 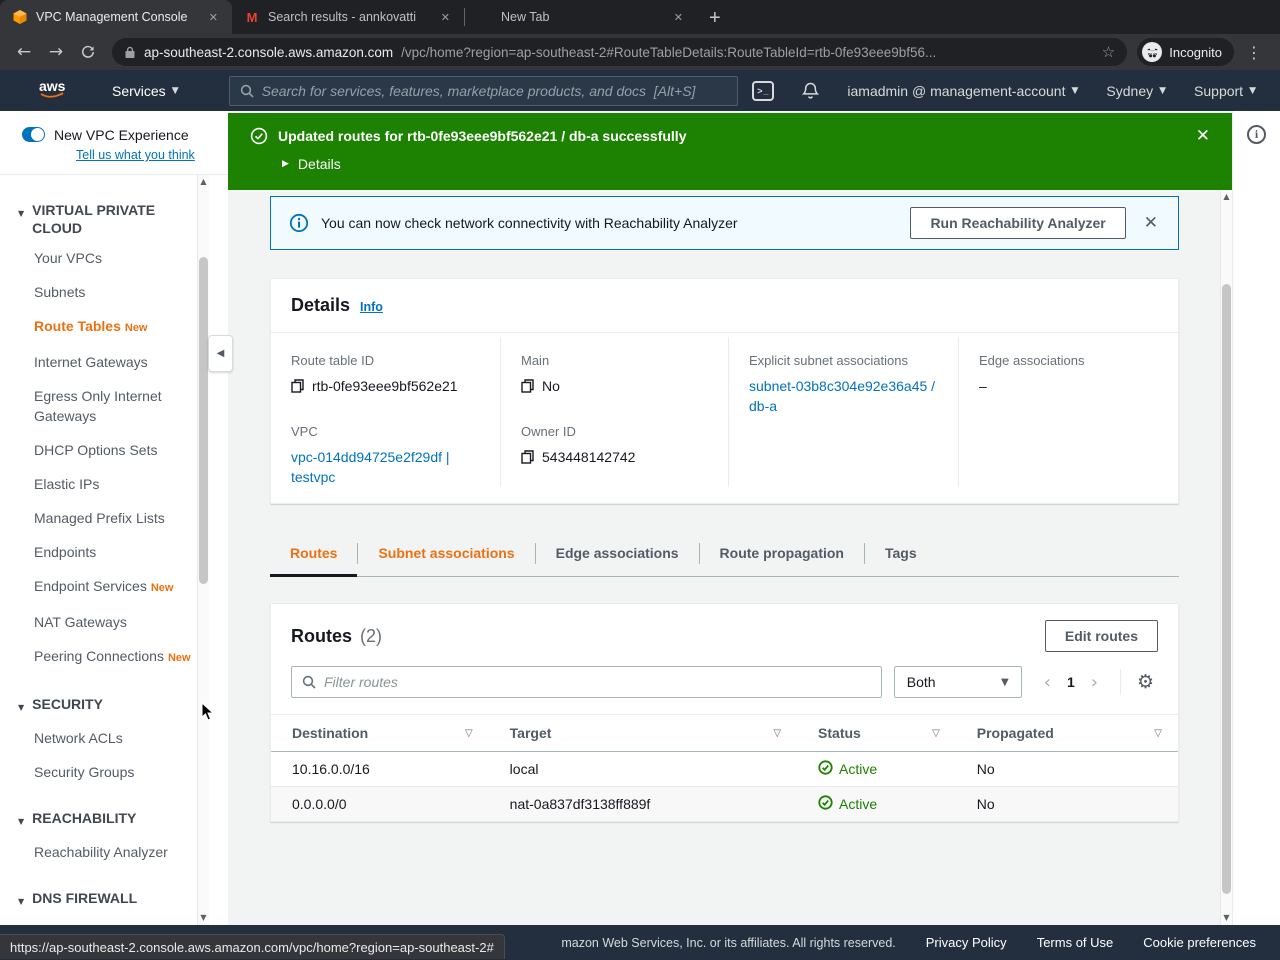 What do you see at coordinates (1256, 134) in the screenshot?
I see `help-info-icon: i` at bounding box center [1256, 134].